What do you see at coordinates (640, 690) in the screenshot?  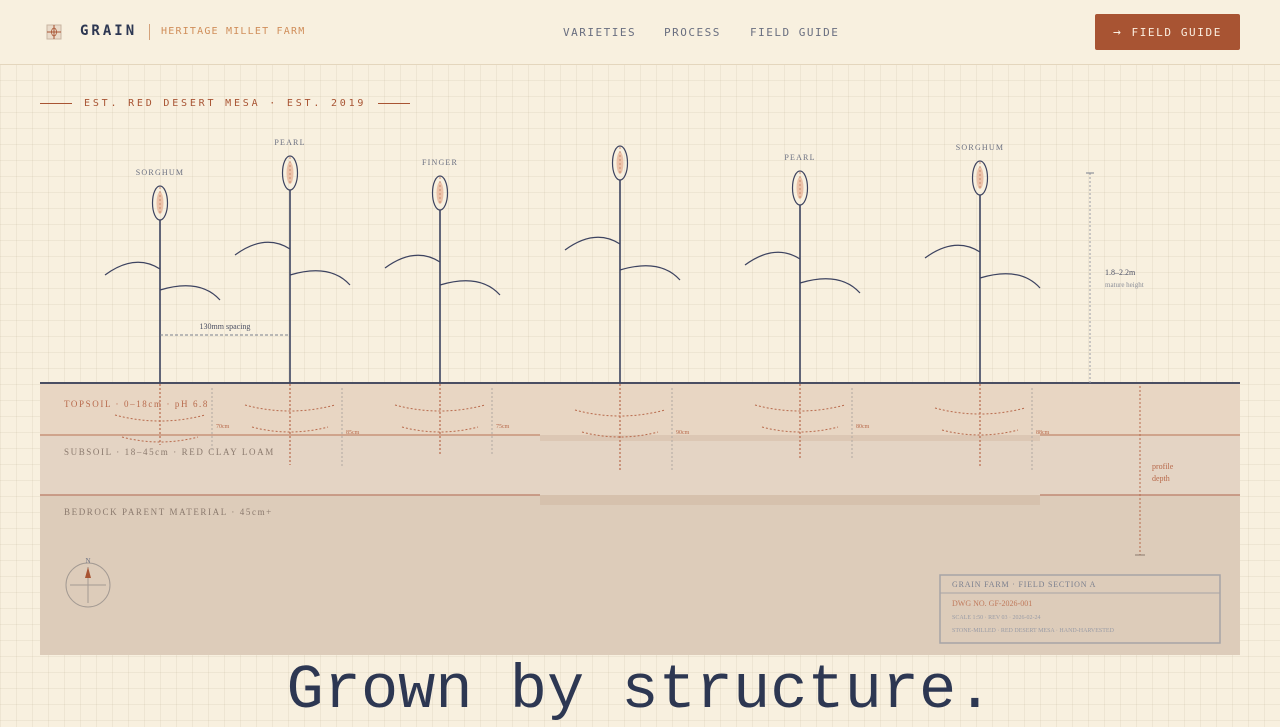 I see `hero-headline: Grown by structure.` at bounding box center [640, 690].